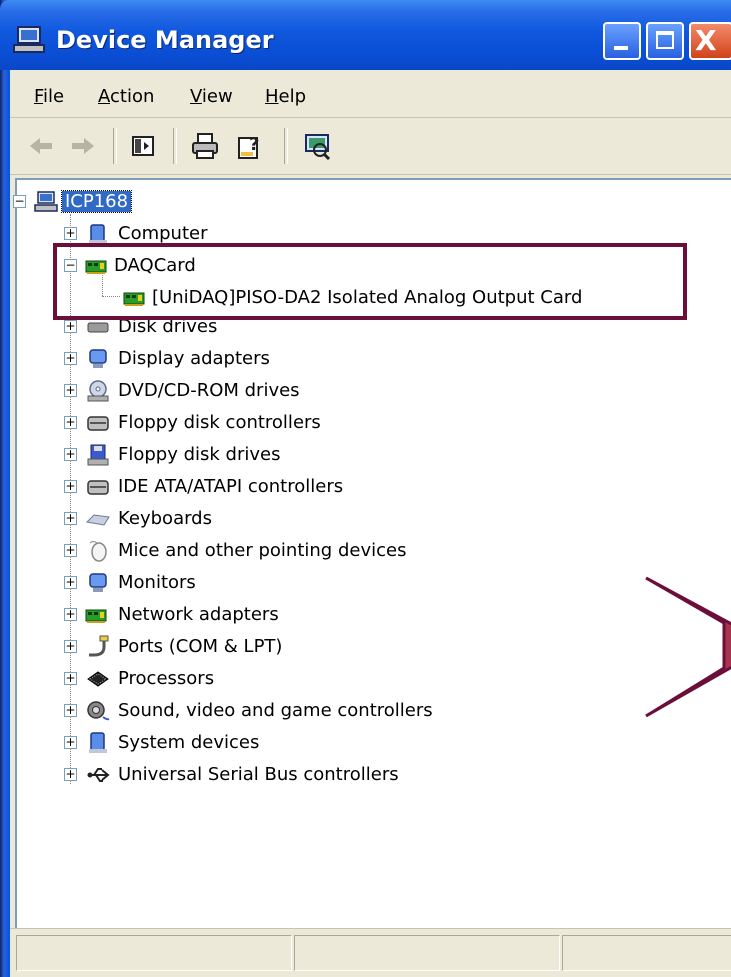  Describe the element at coordinates (272, 96) in the screenshot. I see `menu-help-accel: H` at that location.